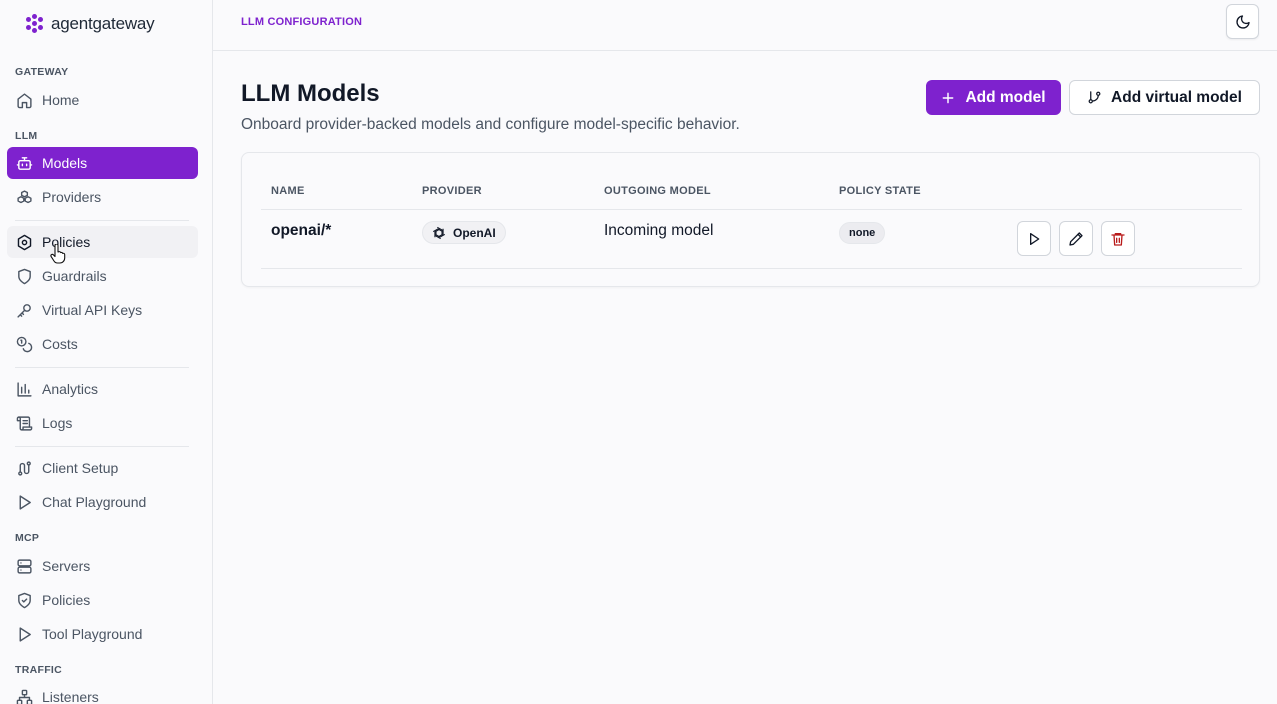 The width and height of the screenshot is (1277, 704). I want to click on table-header-divider, so click(751, 209).